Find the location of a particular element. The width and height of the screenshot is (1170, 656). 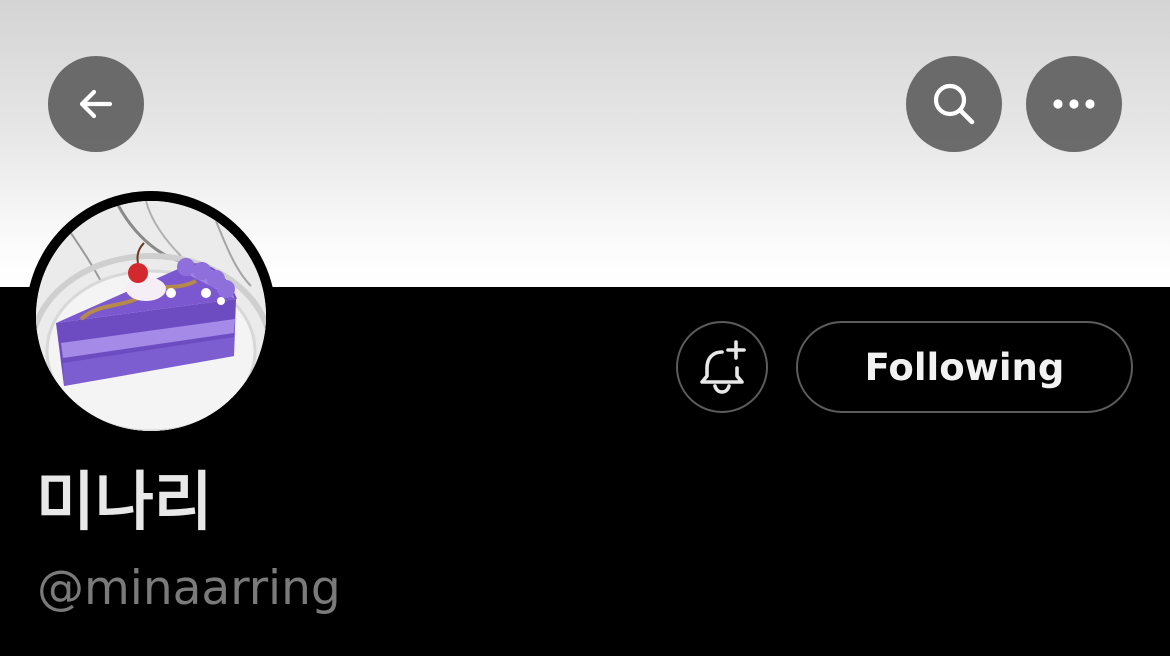

avatar-image is located at coordinates (151, 316).